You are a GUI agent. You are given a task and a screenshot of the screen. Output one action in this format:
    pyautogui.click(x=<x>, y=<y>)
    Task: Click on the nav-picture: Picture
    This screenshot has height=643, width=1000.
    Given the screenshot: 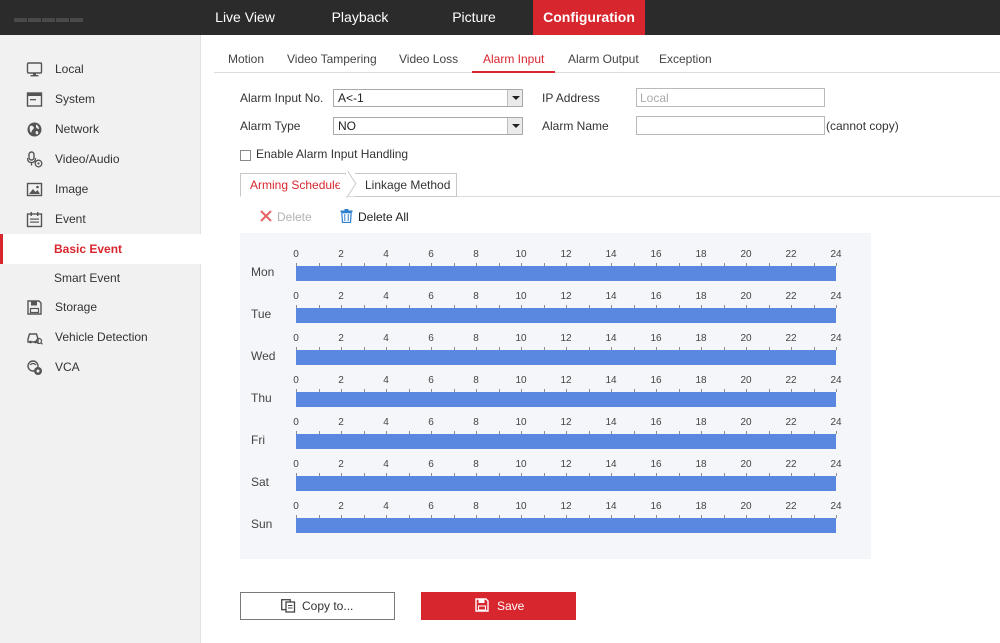 What is the action you would take?
    pyautogui.click(x=474, y=17)
    